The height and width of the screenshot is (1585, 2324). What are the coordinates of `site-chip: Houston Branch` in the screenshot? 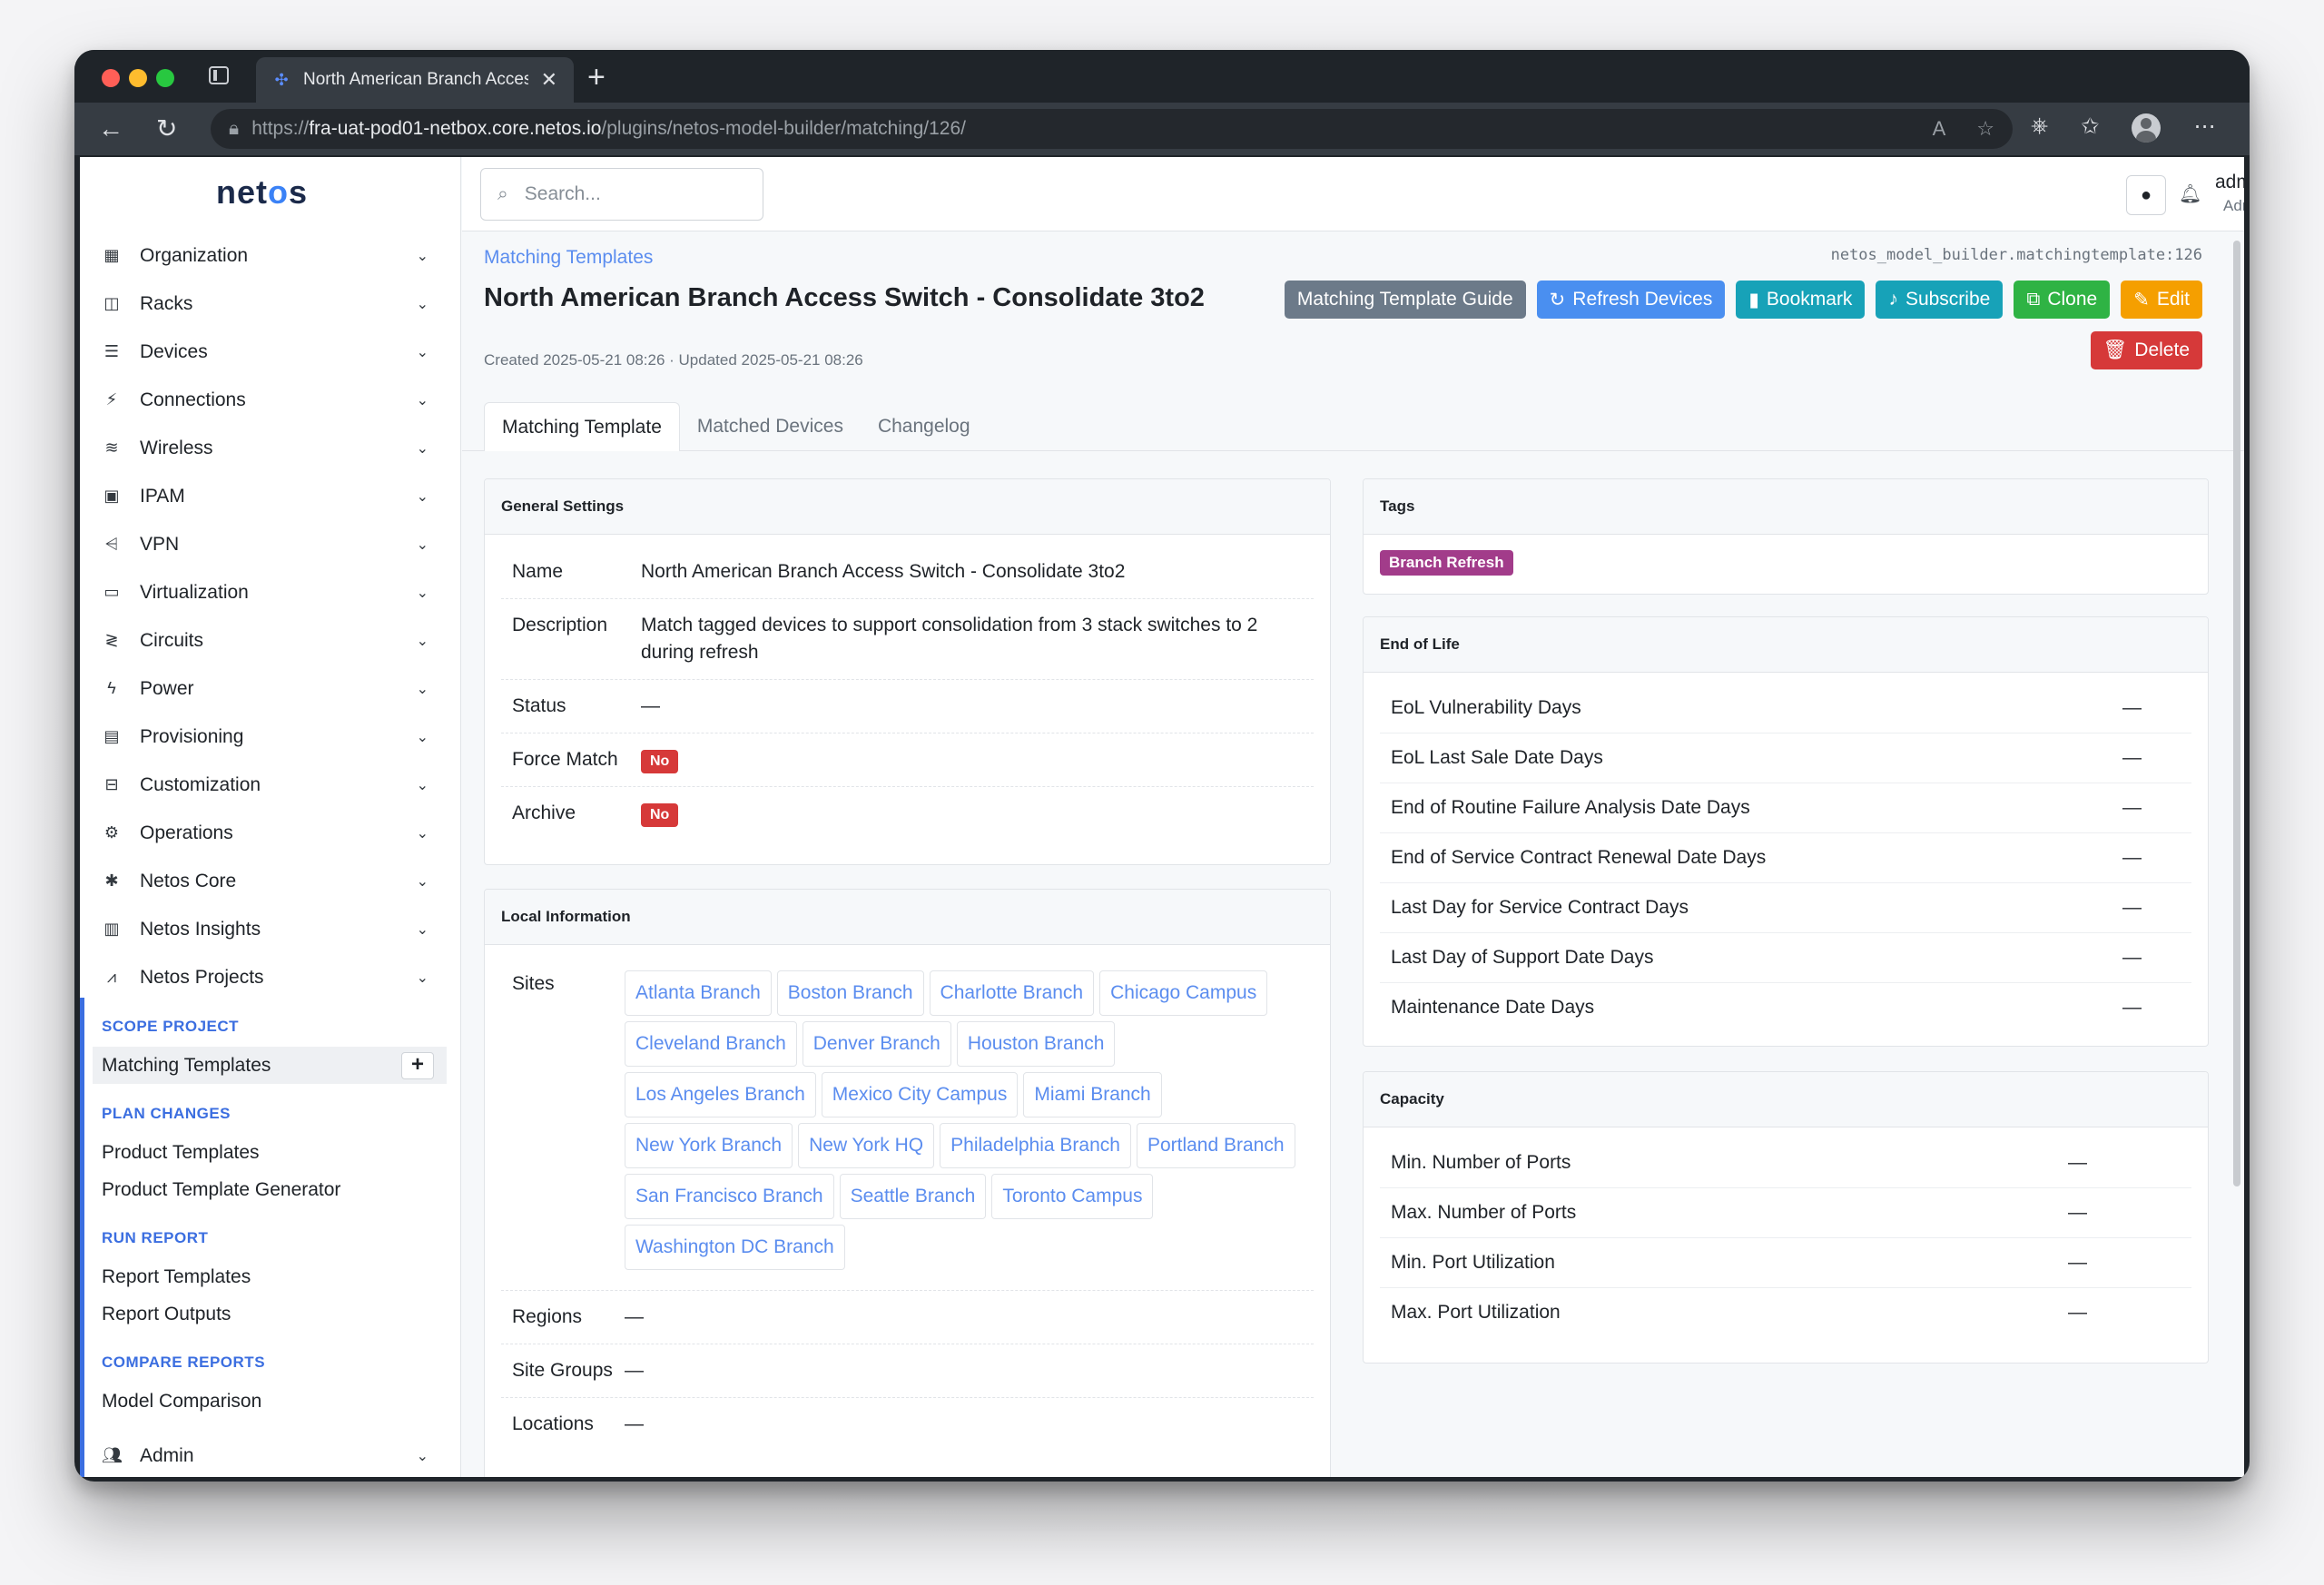 It's located at (1036, 1044).